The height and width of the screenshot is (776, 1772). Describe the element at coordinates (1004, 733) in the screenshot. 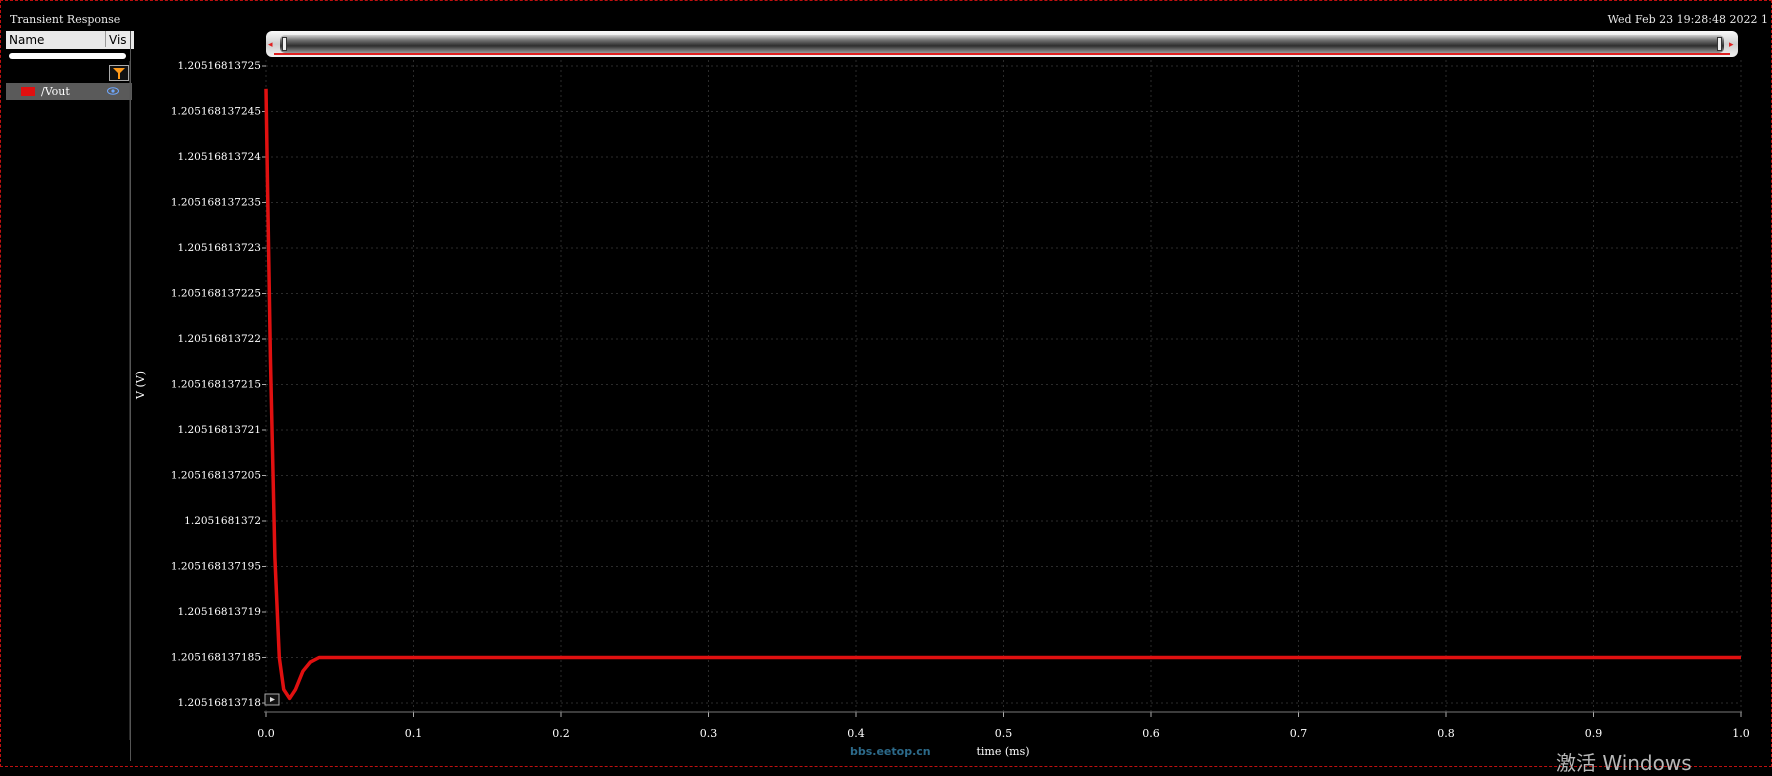

I see `x-tick-label: 0.5` at that location.